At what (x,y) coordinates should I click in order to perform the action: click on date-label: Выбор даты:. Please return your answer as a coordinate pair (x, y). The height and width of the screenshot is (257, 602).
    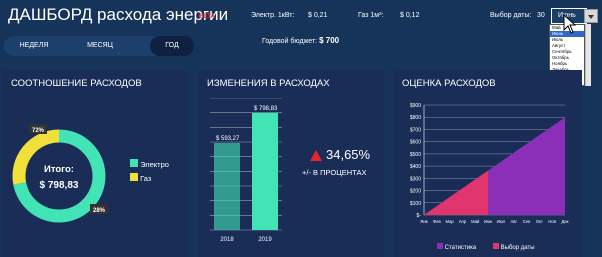
    Looking at the image, I should click on (511, 15).